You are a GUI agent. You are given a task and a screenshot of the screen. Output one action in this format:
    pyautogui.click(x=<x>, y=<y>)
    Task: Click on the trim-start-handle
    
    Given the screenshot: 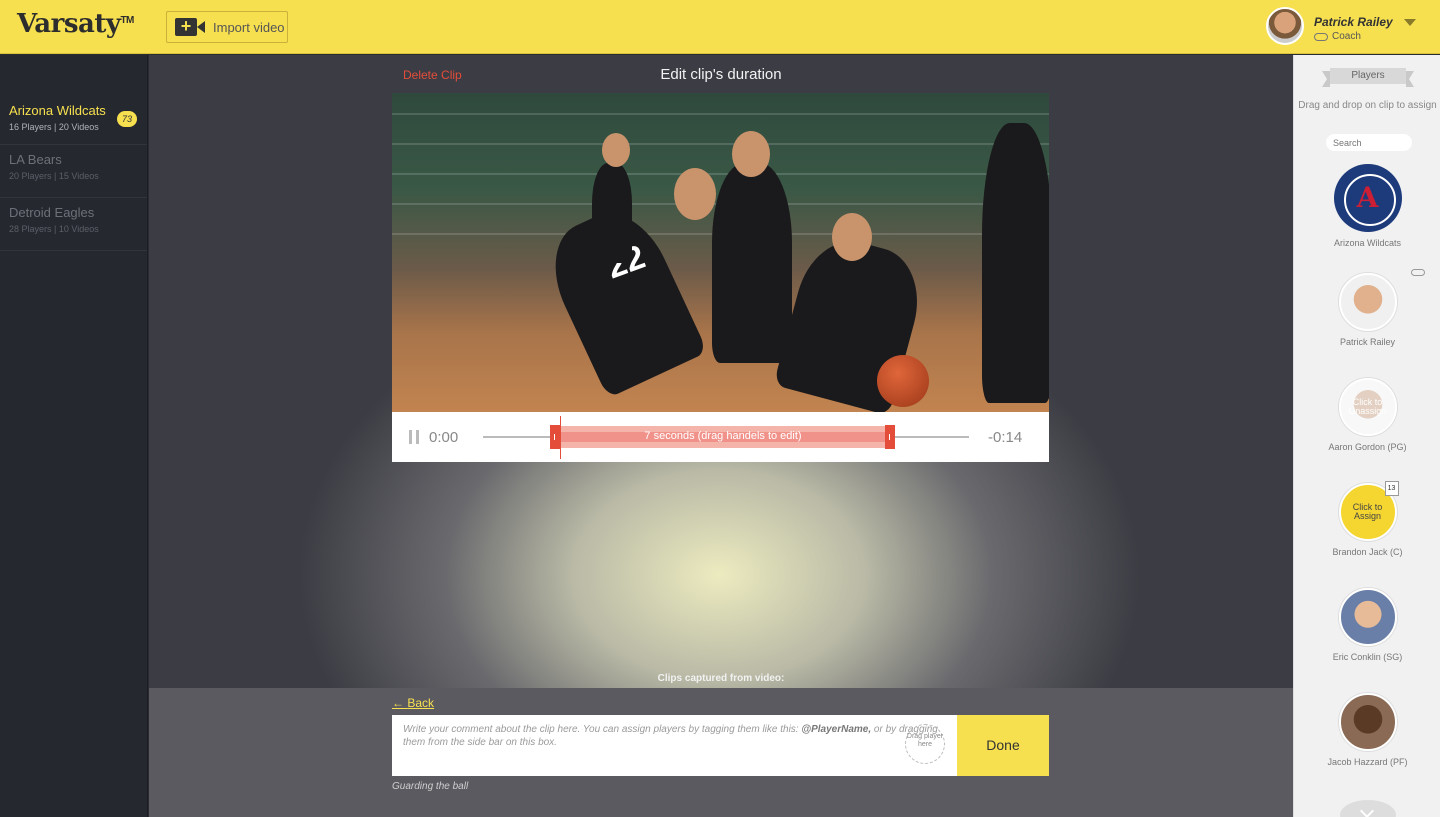 What is the action you would take?
    pyautogui.click(x=555, y=437)
    